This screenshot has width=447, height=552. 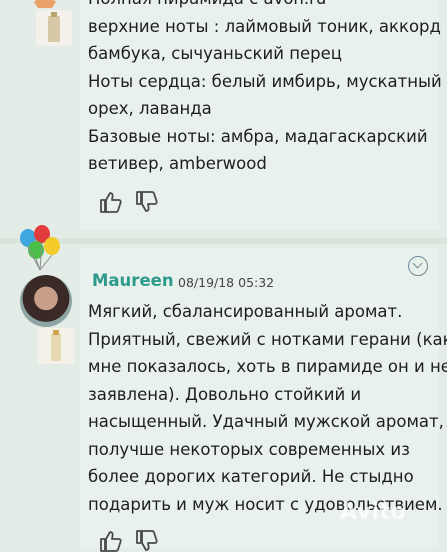 I want to click on post-date: 08/19/18 05:32, so click(x=226, y=282).